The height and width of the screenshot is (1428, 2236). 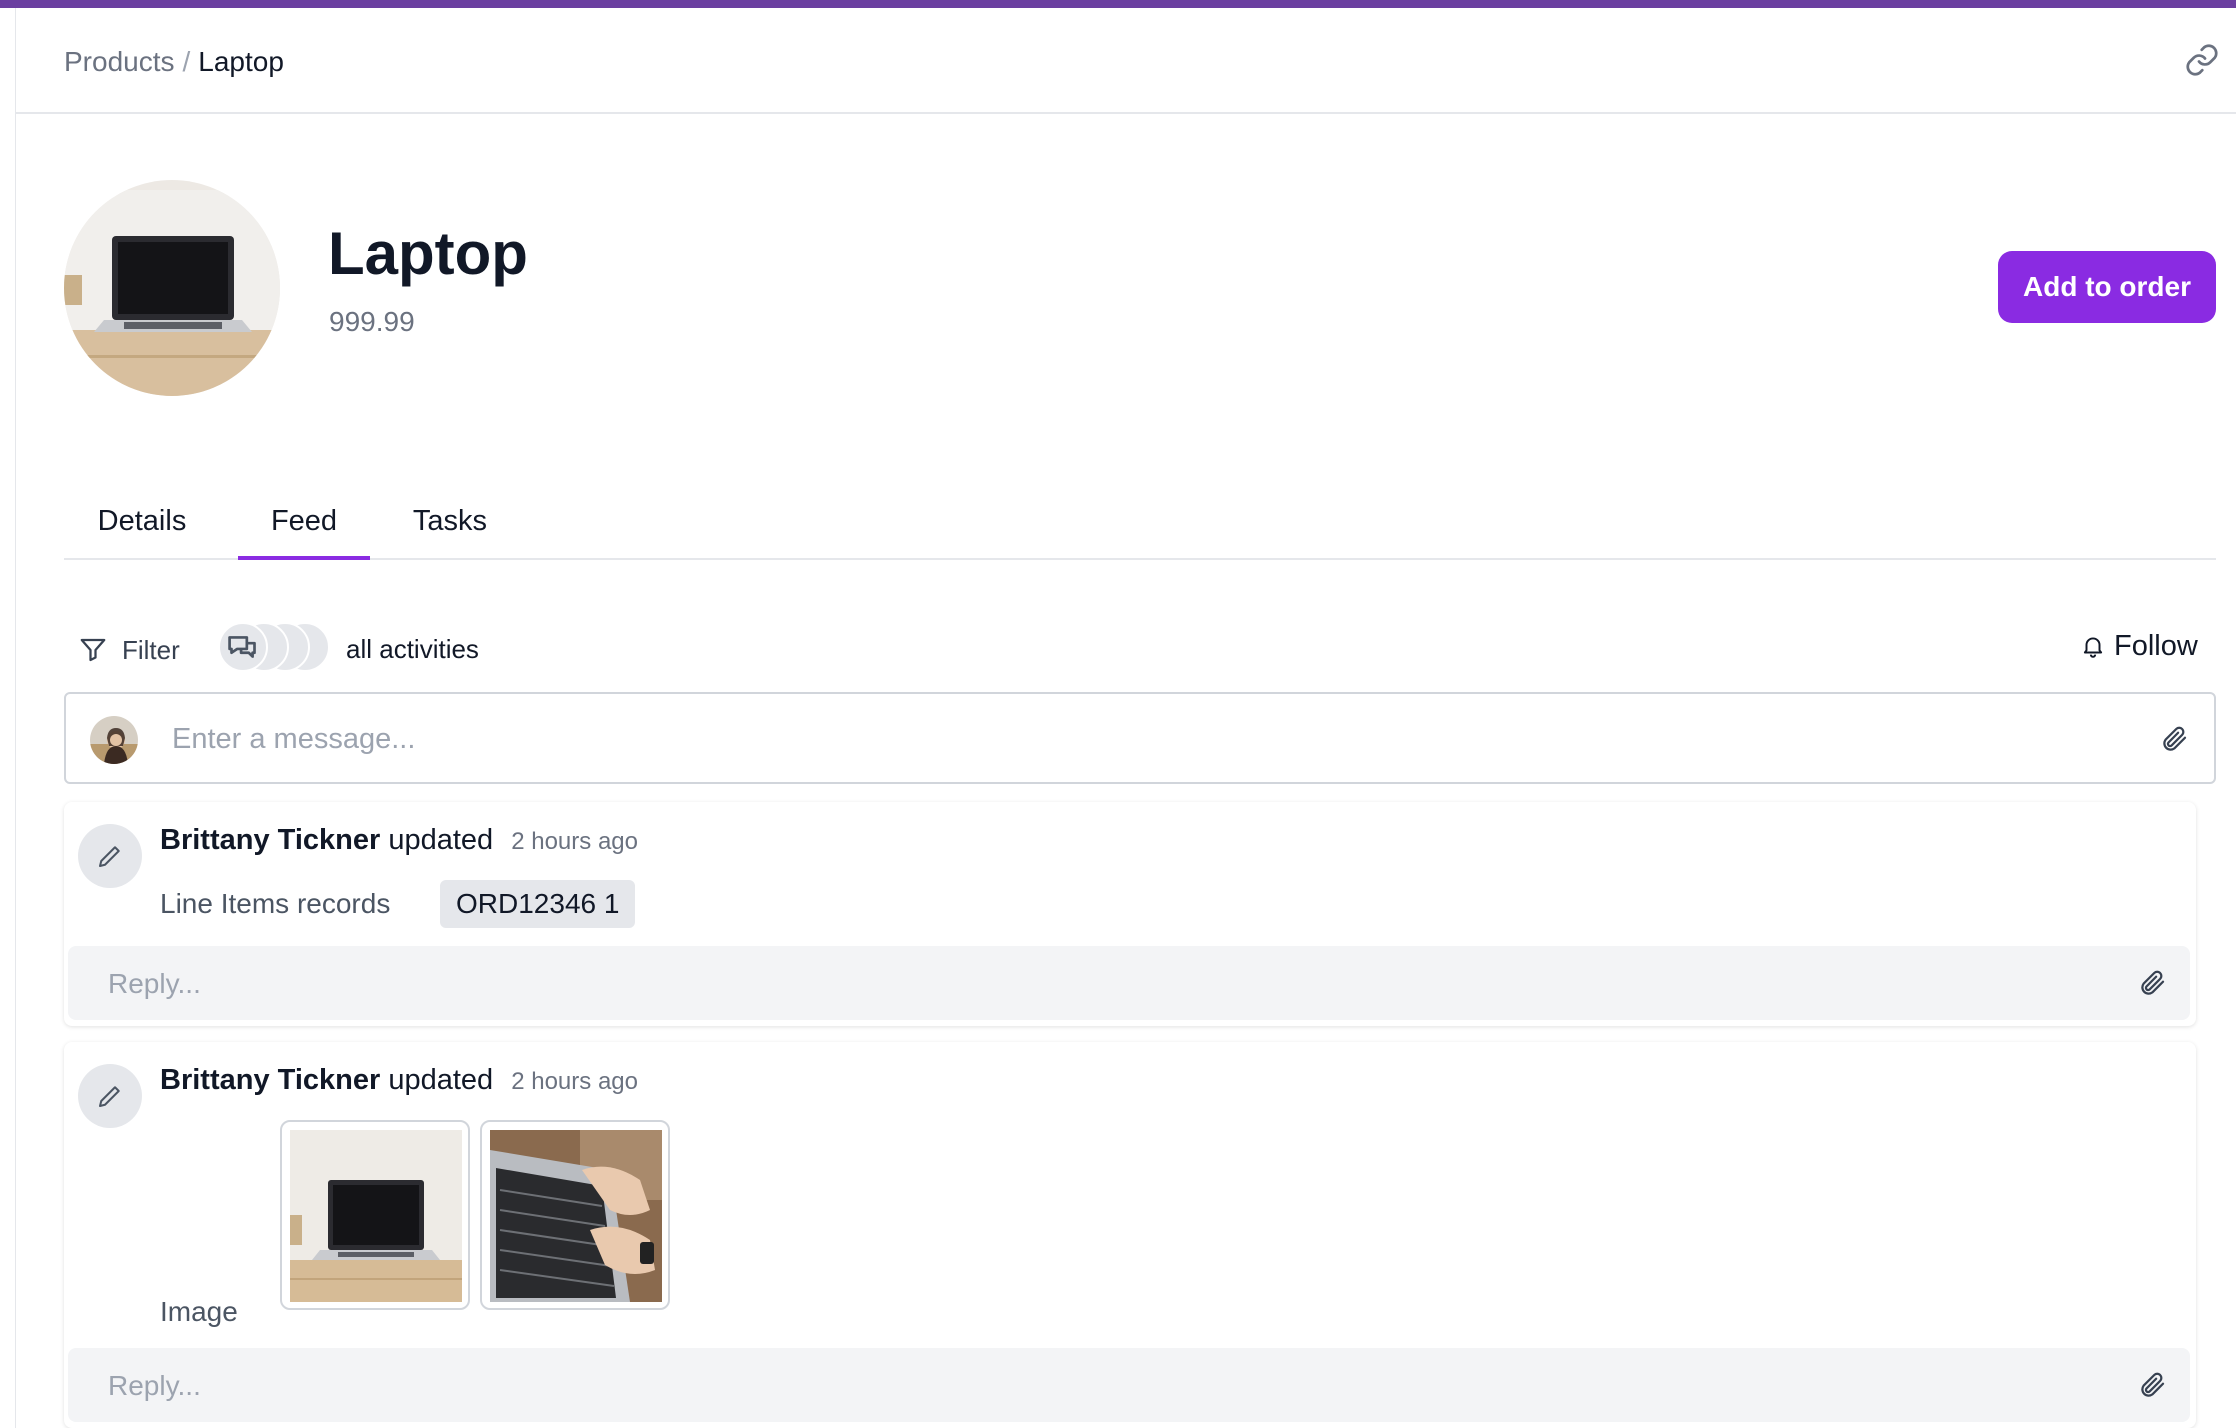 What do you see at coordinates (412, 649) in the screenshot?
I see `activity-filter-label: all activities` at bounding box center [412, 649].